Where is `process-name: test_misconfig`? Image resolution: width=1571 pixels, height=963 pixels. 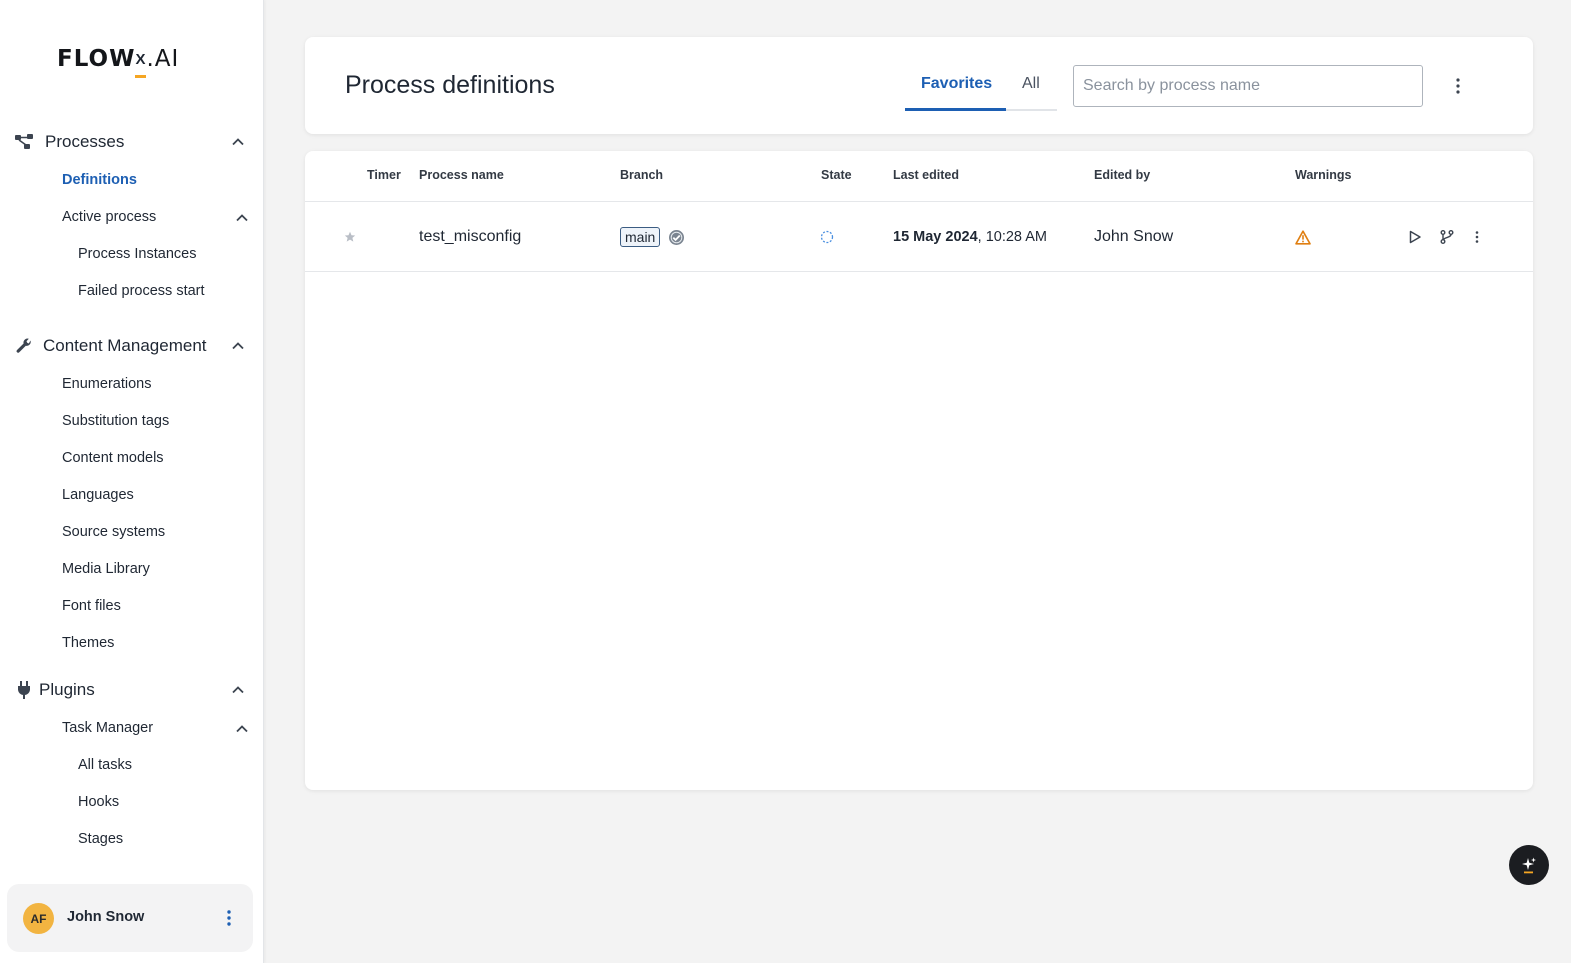 process-name: test_misconfig is located at coordinates (470, 237).